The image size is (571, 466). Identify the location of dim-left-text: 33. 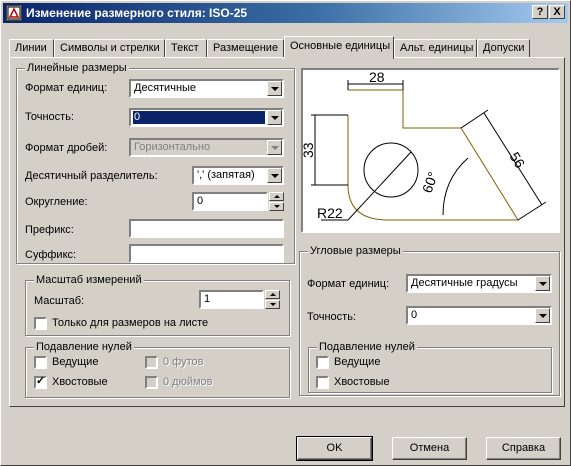
(309, 150).